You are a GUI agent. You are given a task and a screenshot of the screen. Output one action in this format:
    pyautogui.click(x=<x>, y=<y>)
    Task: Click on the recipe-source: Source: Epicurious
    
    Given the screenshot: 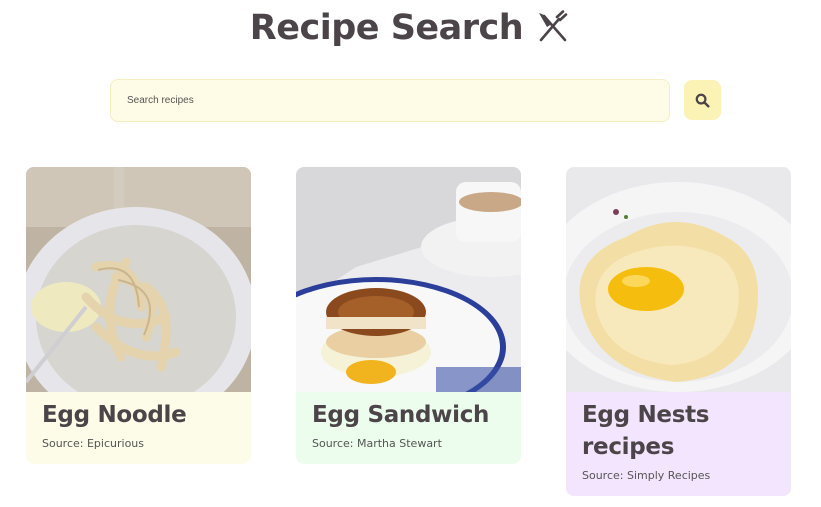 What is the action you would take?
    pyautogui.click(x=93, y=443)
    